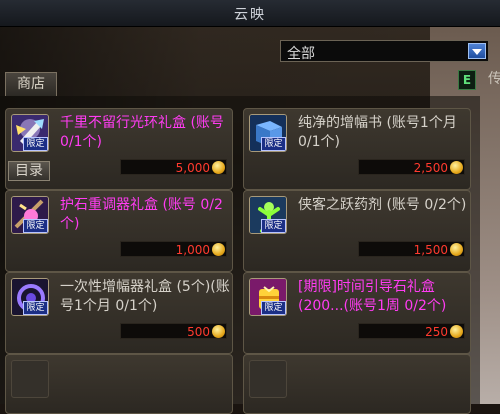  I want to click on category-filter-dropdown: 全部, so click(384, 51).